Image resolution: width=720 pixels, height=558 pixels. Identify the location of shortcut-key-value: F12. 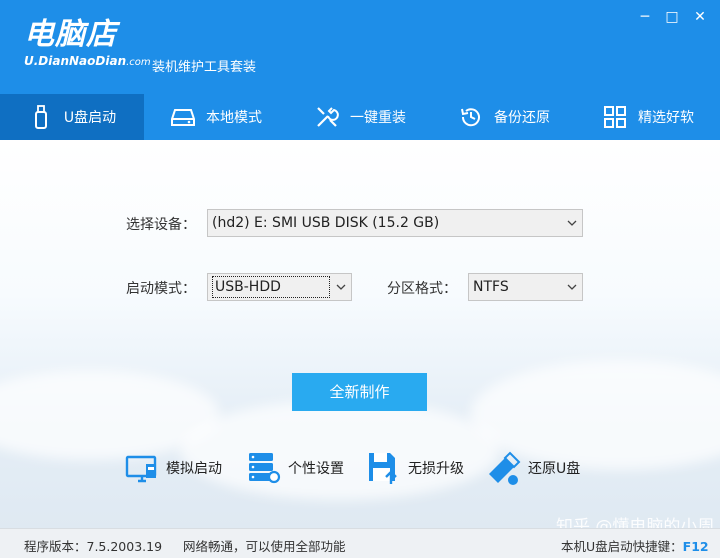
(695, 546).